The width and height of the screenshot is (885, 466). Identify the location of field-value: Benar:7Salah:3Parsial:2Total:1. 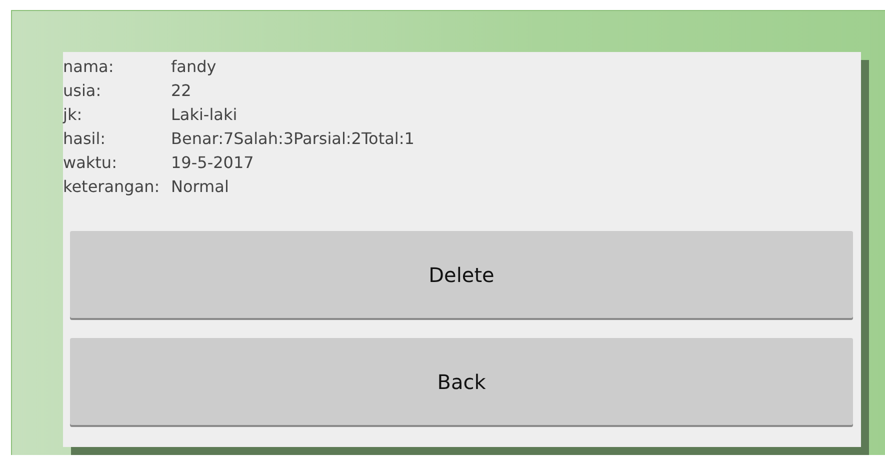
(292, 139).